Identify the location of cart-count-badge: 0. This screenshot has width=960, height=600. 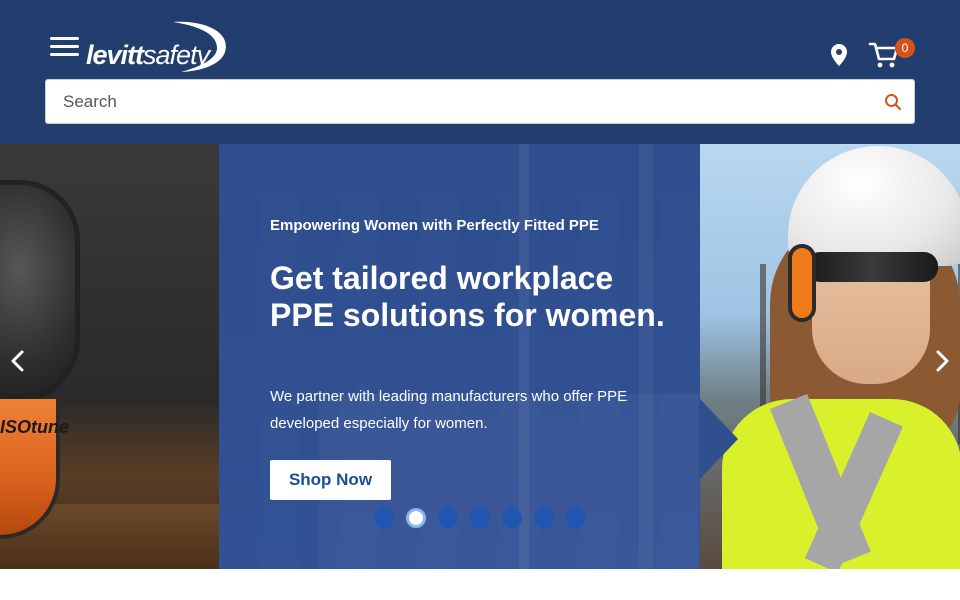
(905, 48).